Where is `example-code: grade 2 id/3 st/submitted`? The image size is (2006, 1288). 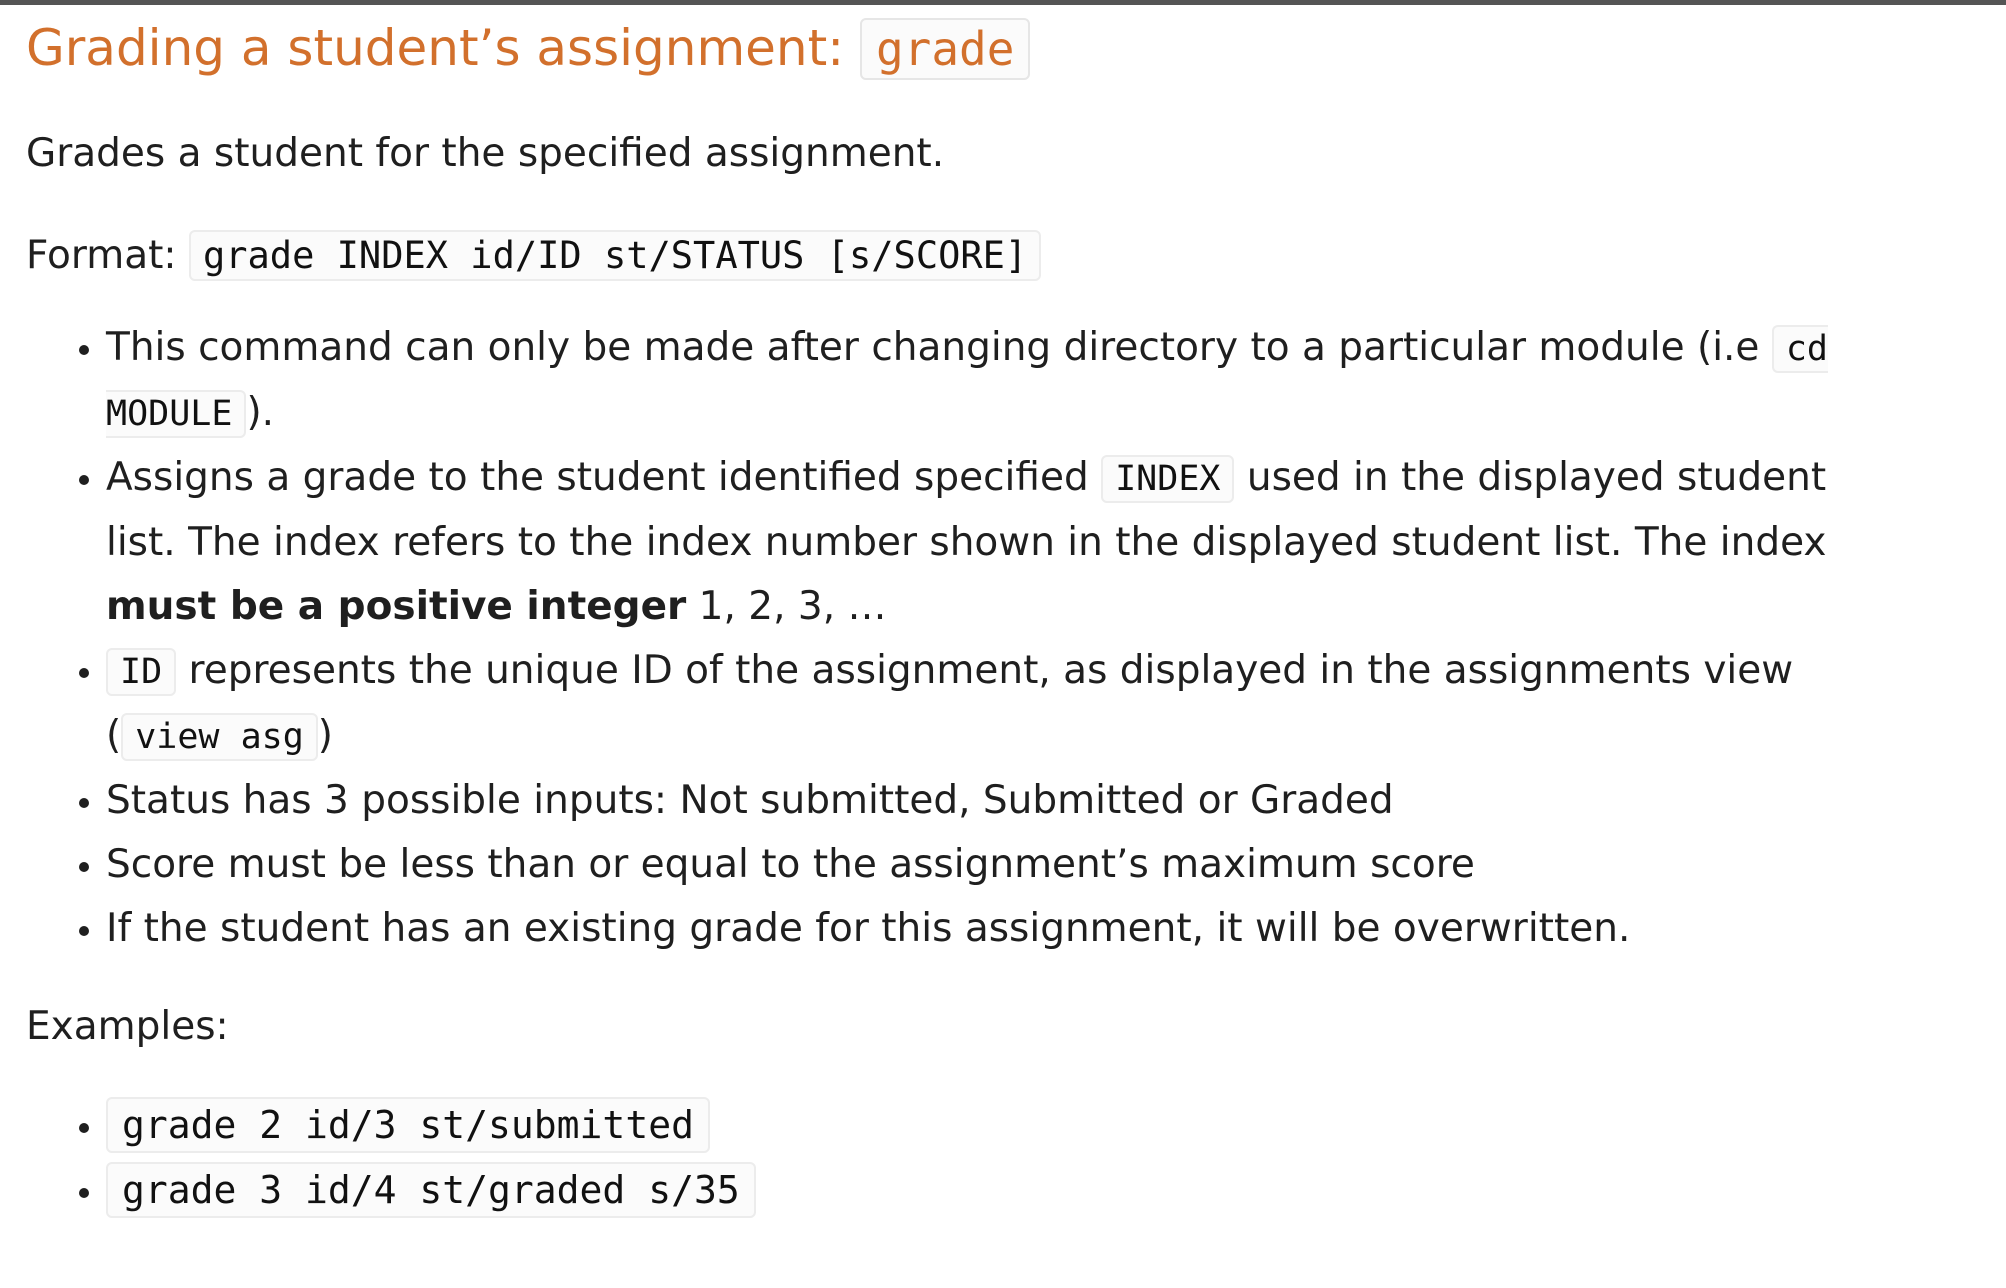
example-code: grade 2 id/3 st/submitted is located at coordinates (408, 1125).